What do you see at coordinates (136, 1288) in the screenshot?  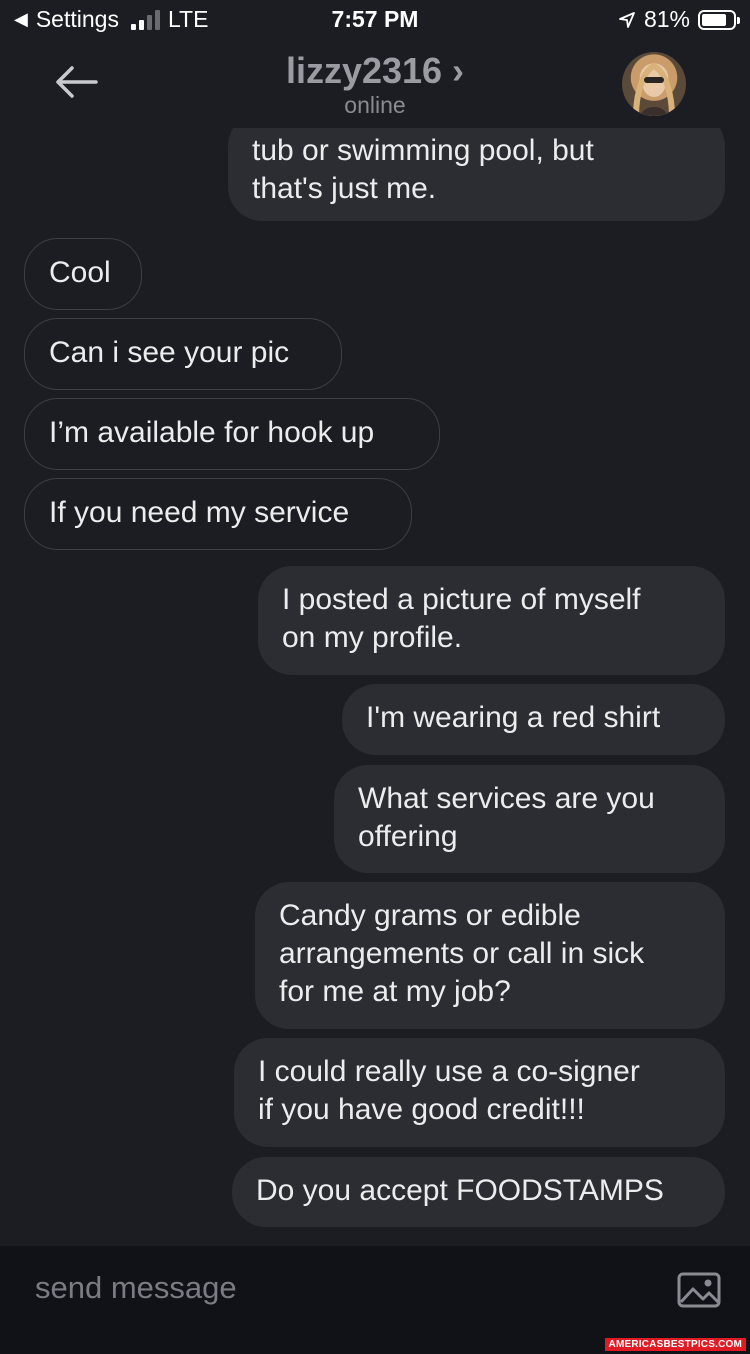 I see `message-input: send message` at bounding box center [136, 1288].